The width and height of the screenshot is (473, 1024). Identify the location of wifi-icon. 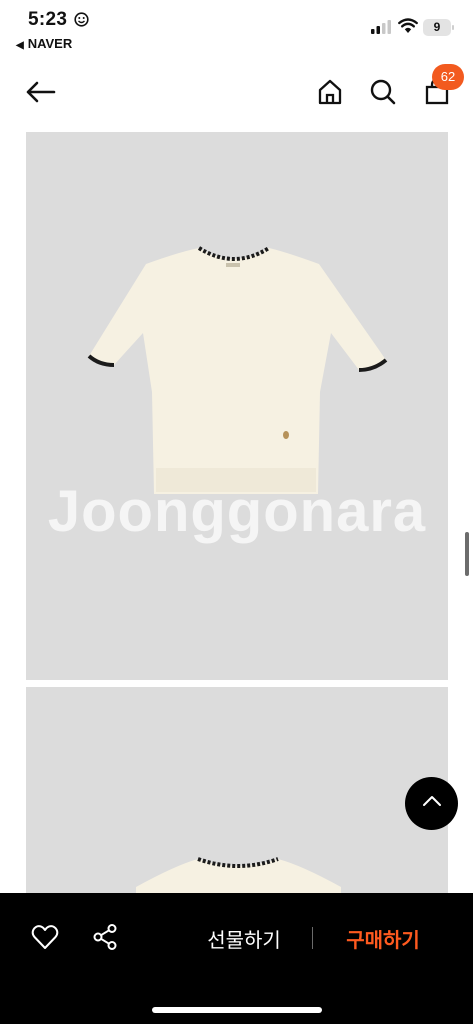
(408, 28).